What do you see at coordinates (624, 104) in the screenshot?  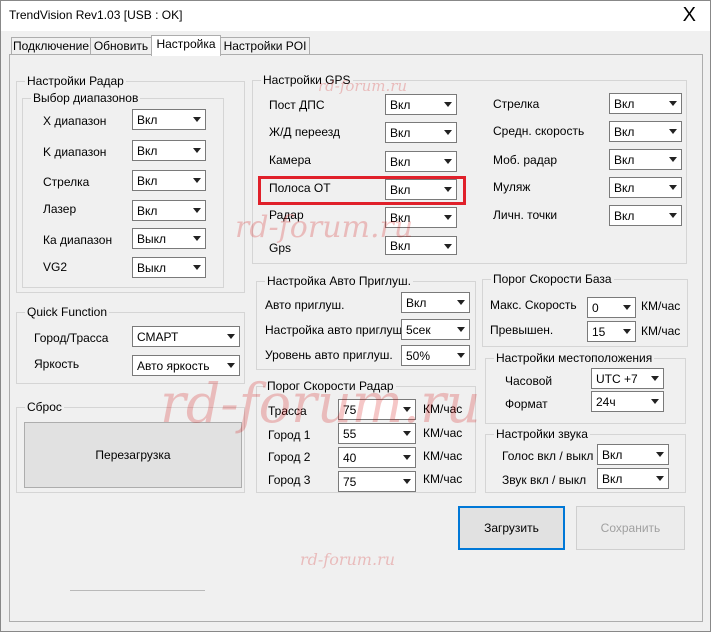 I see `gps-arrow-value: Вкл` at bounding box center [624, 104].